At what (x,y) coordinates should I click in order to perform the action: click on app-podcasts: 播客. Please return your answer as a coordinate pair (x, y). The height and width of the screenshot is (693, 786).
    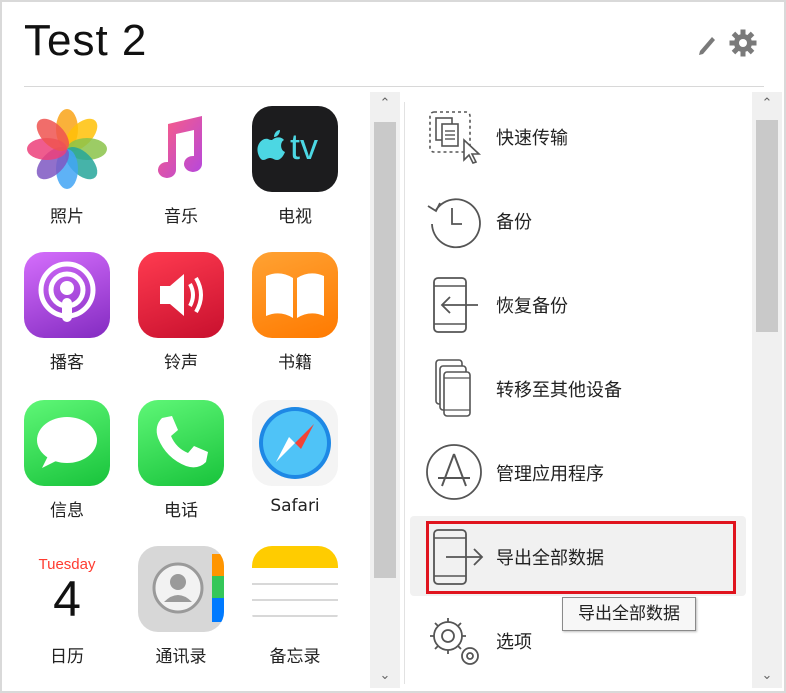
    Looking at the image, I should click on (67, 318).